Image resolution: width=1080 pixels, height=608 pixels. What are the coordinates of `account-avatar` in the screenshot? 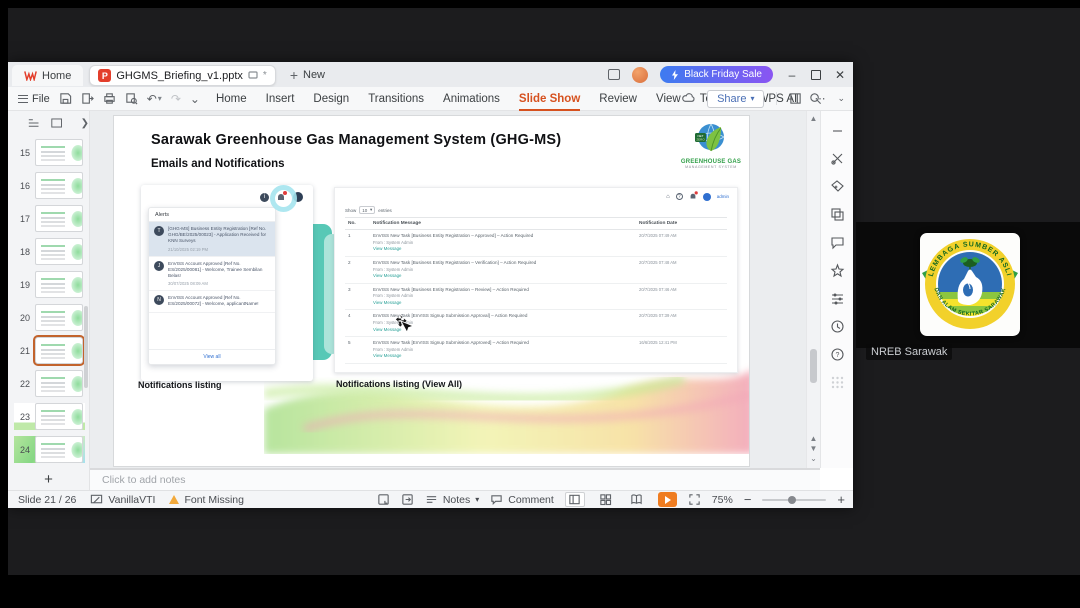 It's located at (640, 74).